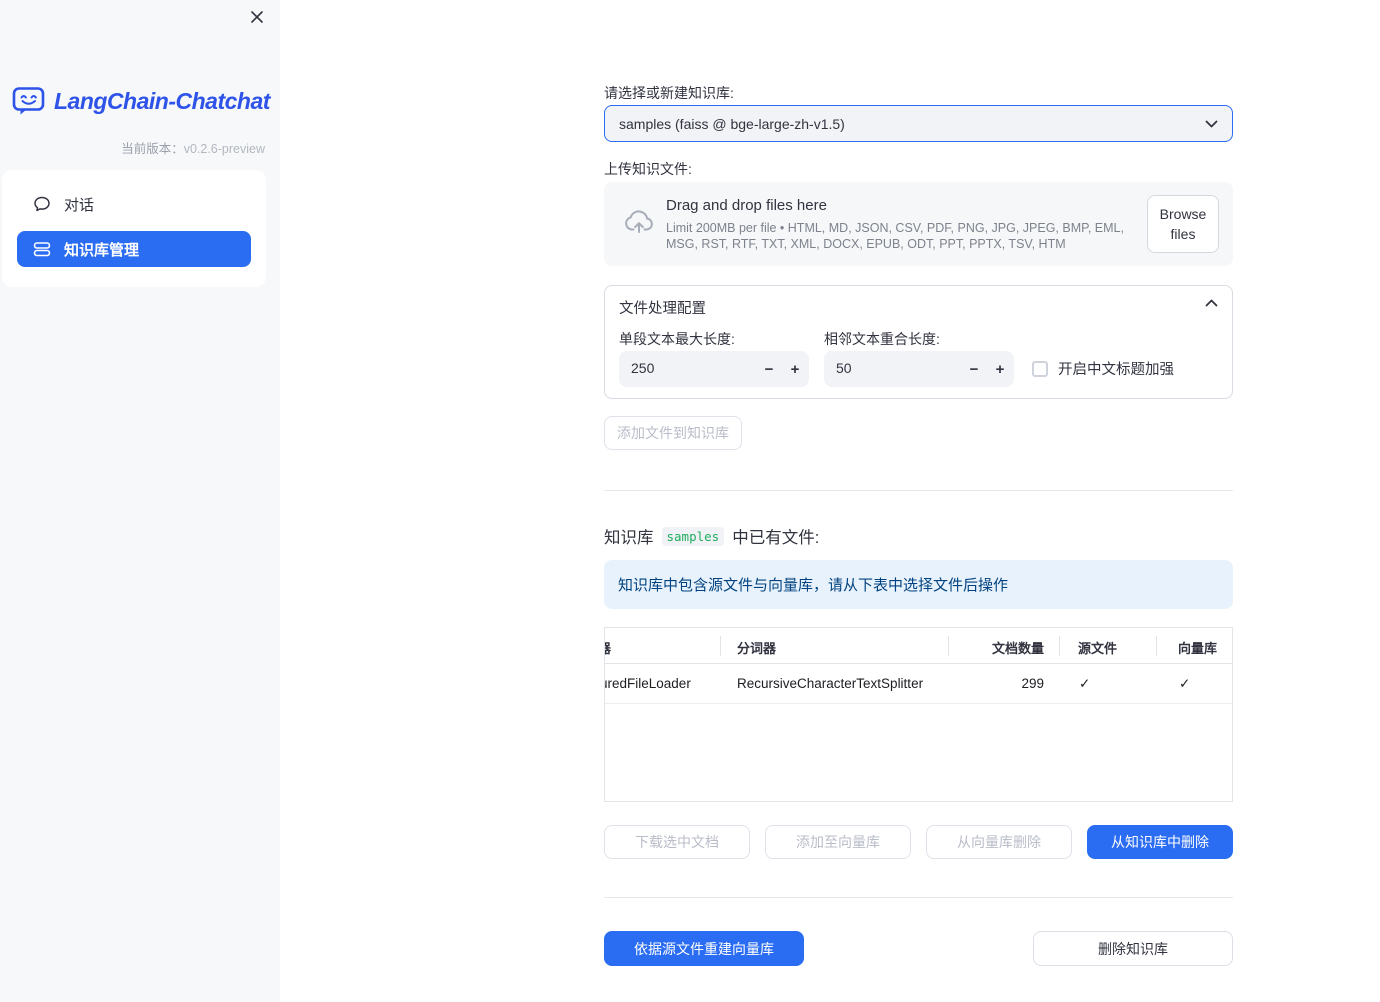 This screenshot has width=1380, height=1002. What do you see at coordinates (29, 101) in the screenshot?
I see `logo-chat-icon` at bounding box center [29, 101].